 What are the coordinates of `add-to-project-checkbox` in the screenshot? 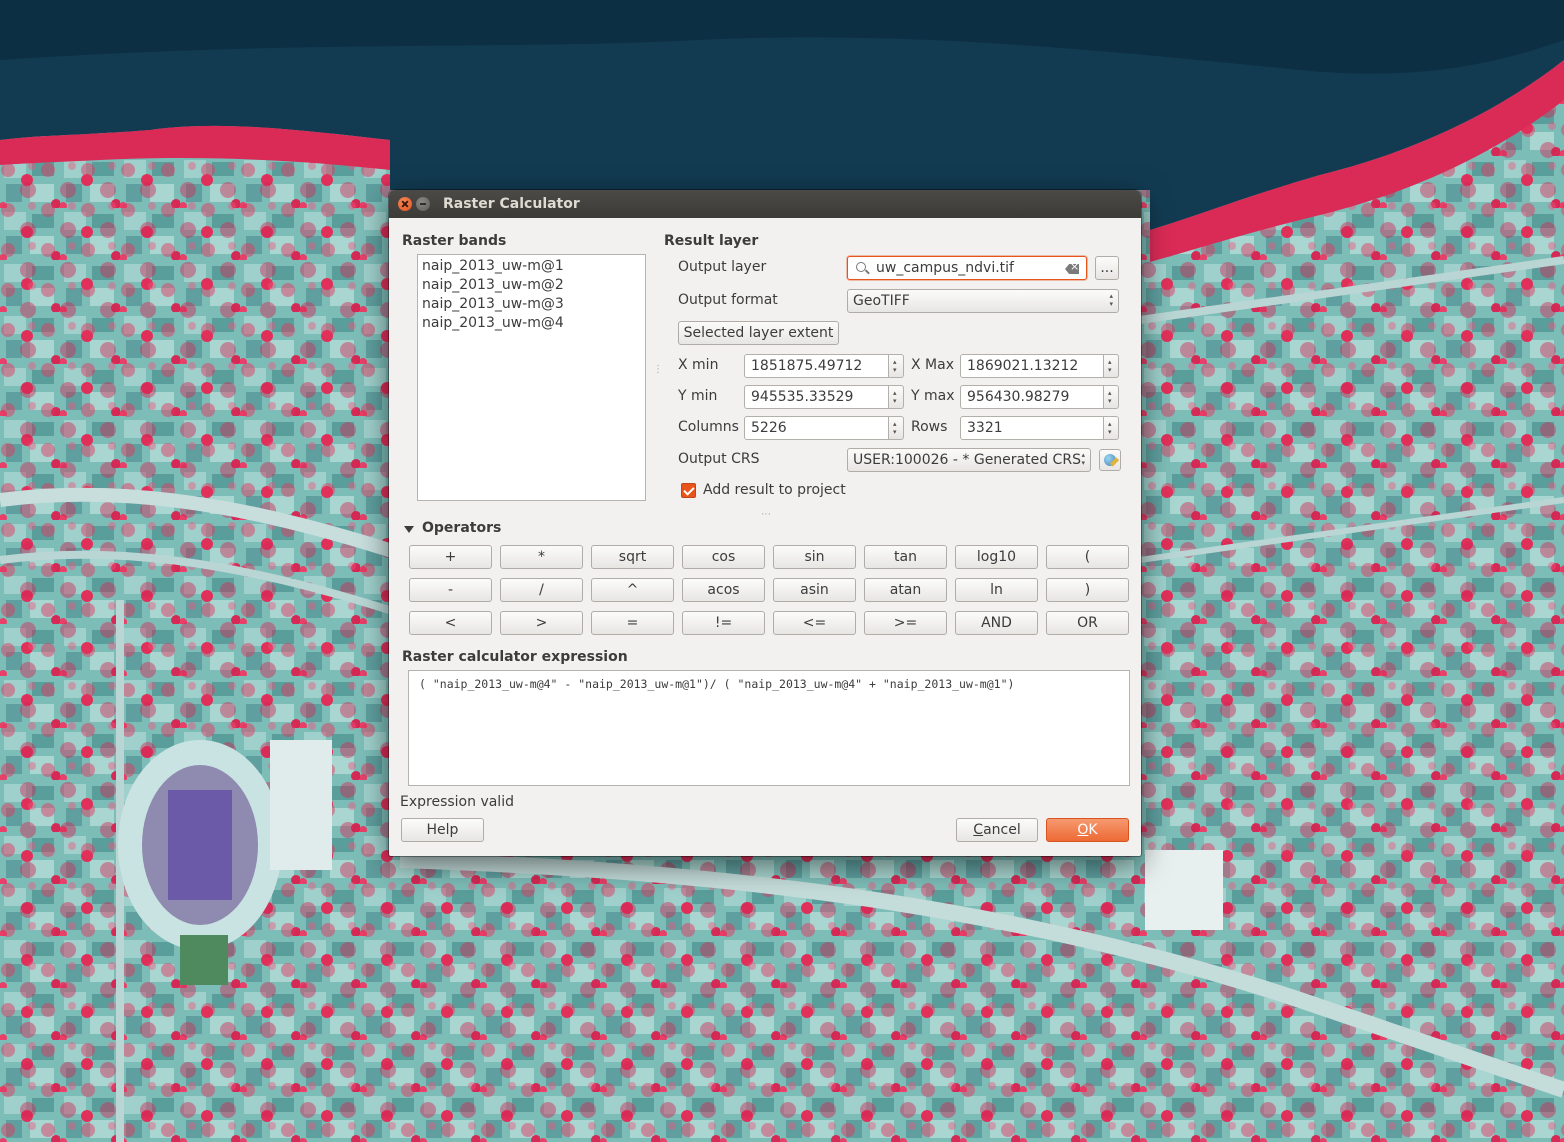 It's located at (688, 490).